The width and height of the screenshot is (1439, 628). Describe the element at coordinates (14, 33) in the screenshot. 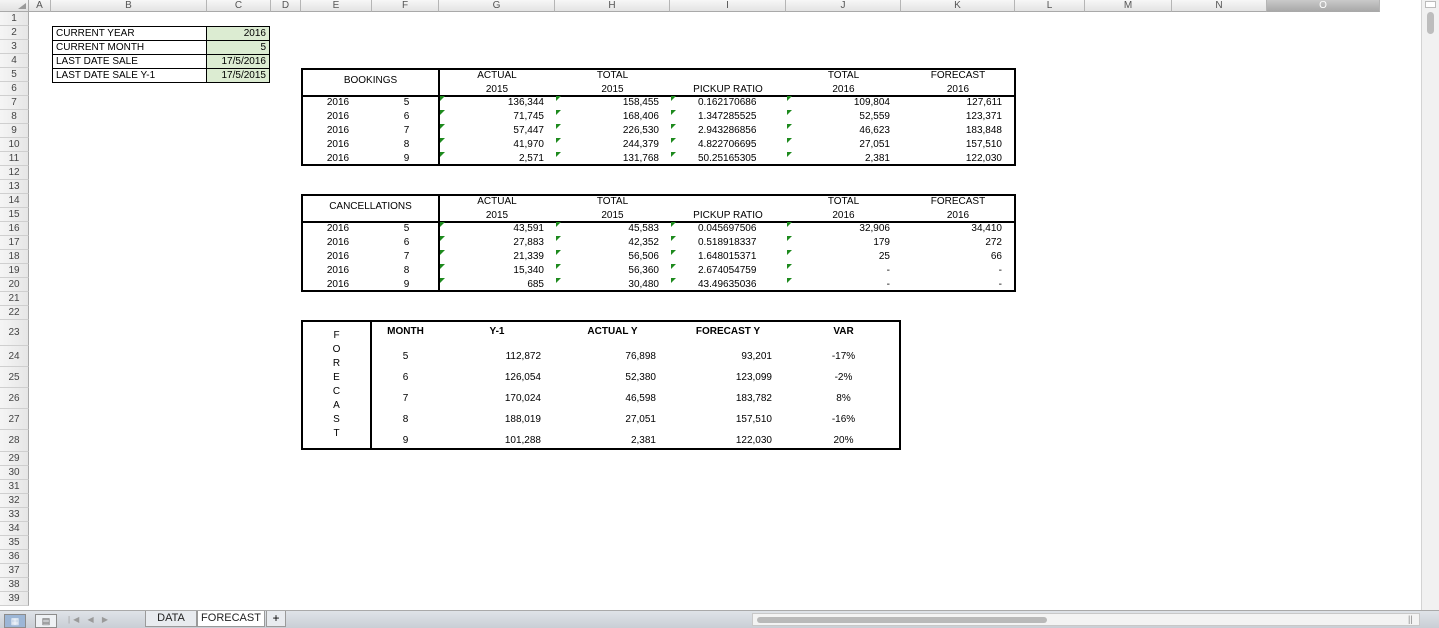

I see `row-header-2: 2` at that location.